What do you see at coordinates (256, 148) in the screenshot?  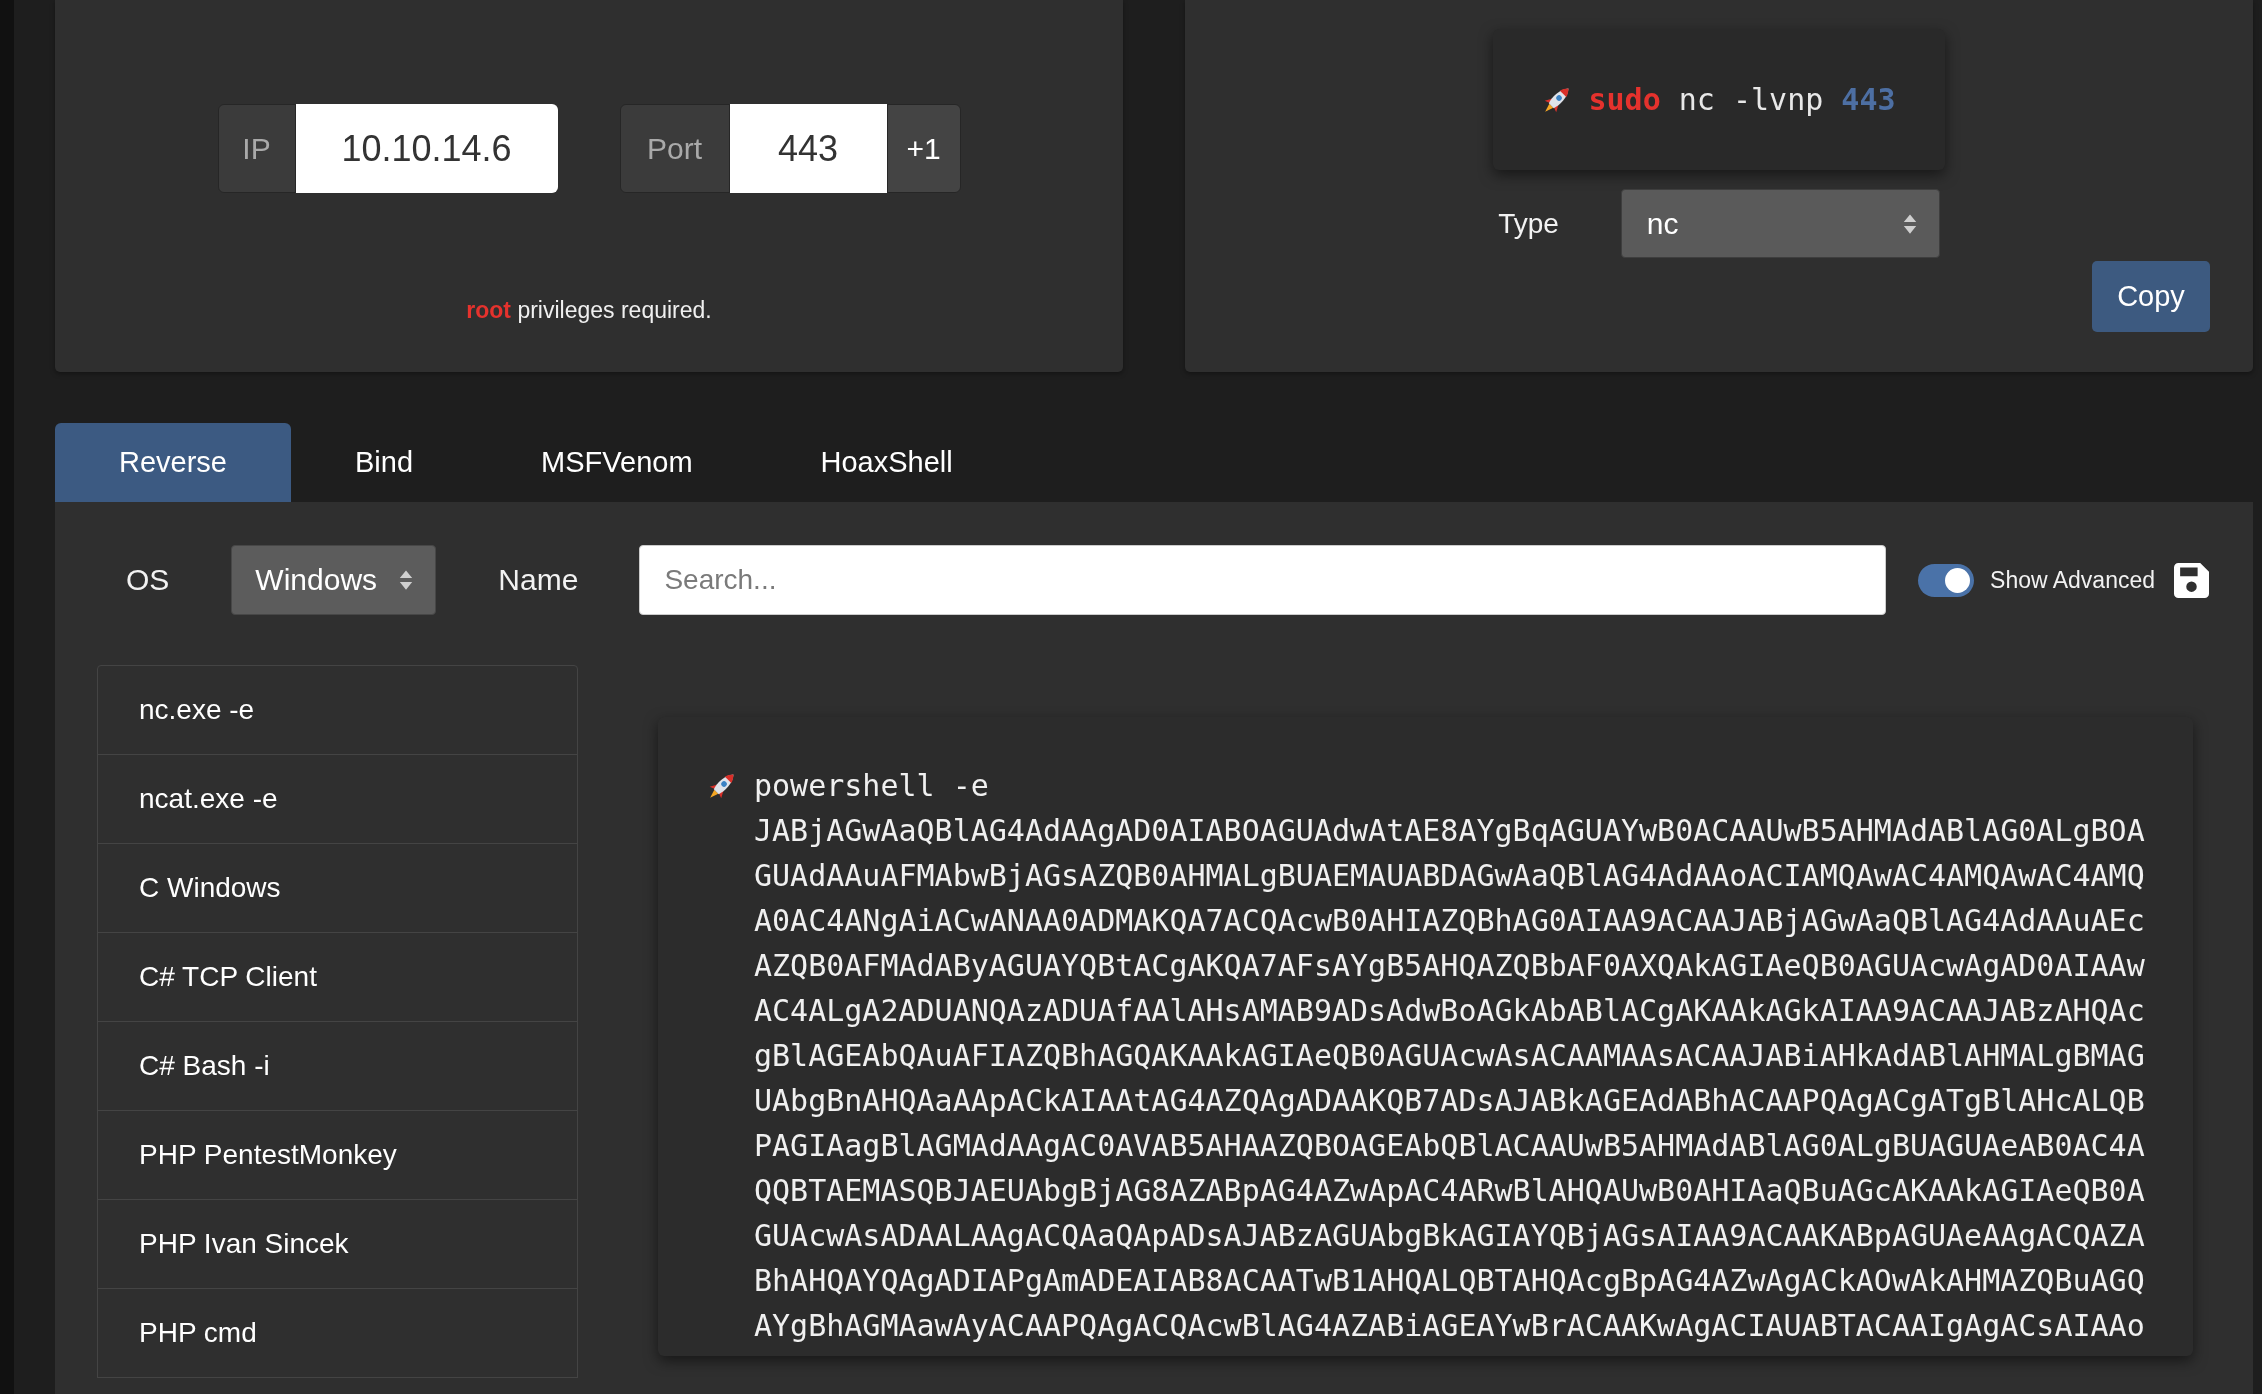 I see `ip-label: IP` at bounding box center [256, 148].